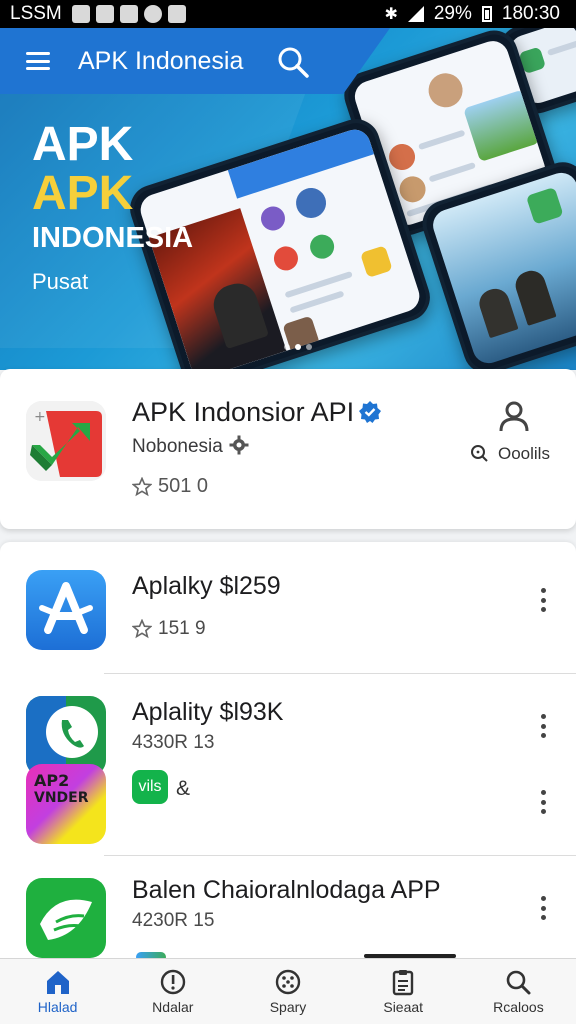  What do you see at coordinates (173, 920) in the screenshot?
I see `app-meta: 4230R 15` at bounding box center [173, 920].